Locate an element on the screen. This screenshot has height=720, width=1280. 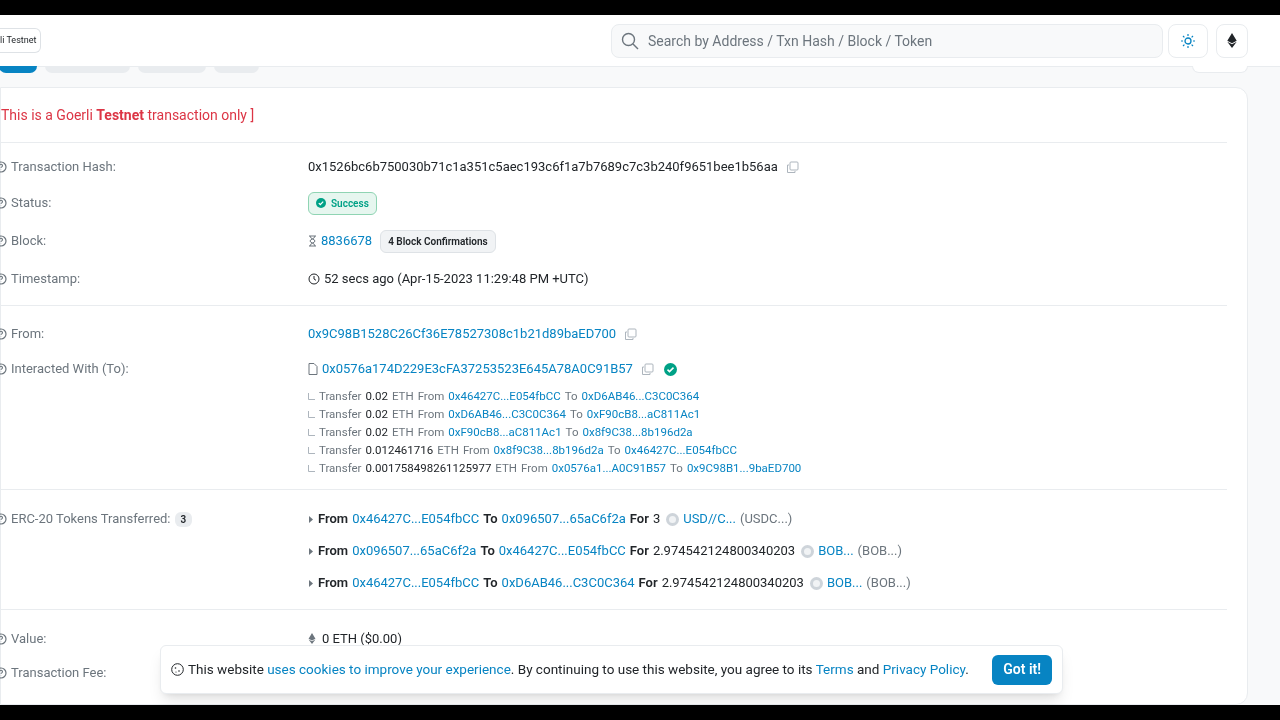
privacy-policy-link: Privacy Policy is located at coordinates (924, 669).